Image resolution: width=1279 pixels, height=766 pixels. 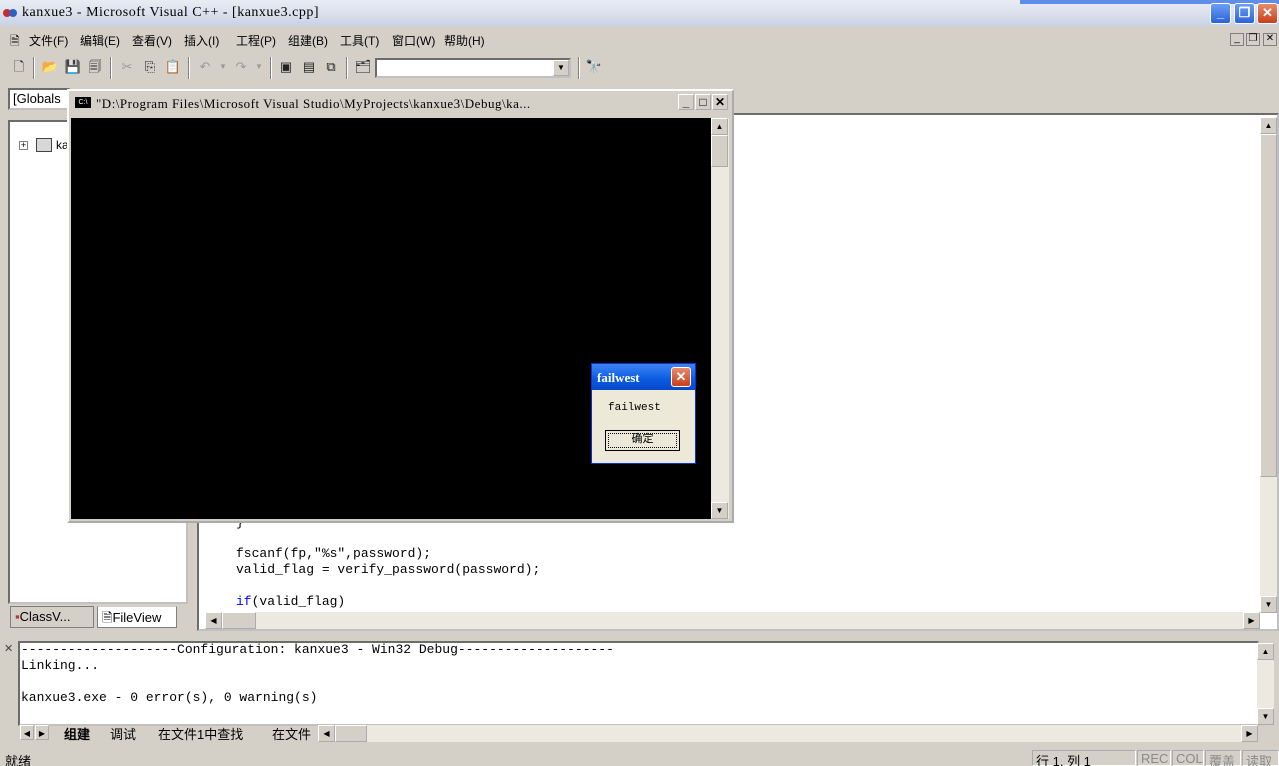 What do you see at coordinates (681, 377) in the screenshot?
I see `close-icon: ✕` at bounding box center [681, 377].